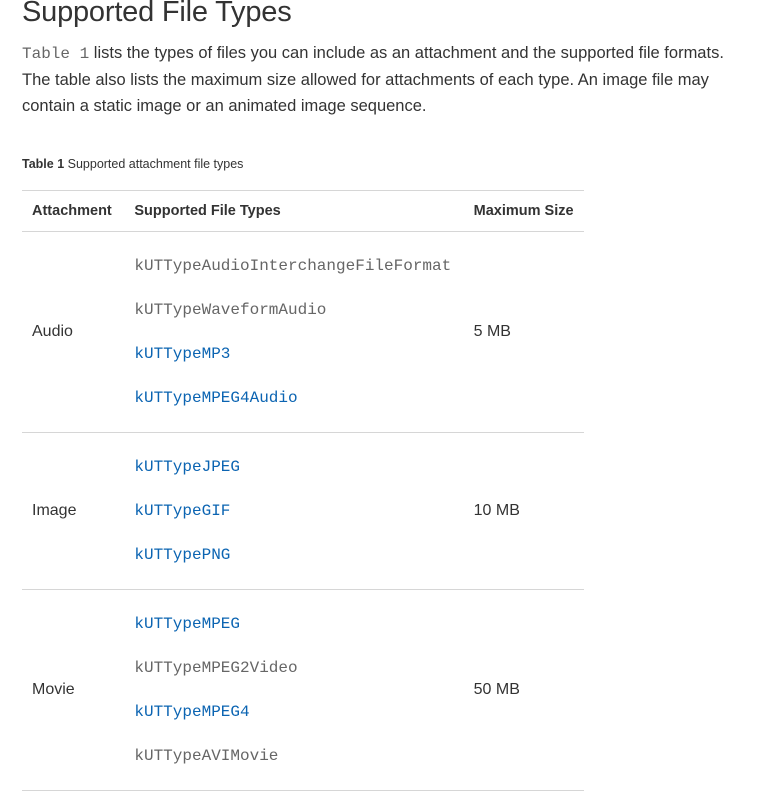 This screenshot has height=791, width=769. Describe the element at coordinates (293, 624) in the screenshot. I see `file-type-link: kUTTypeMPEG` at that location.